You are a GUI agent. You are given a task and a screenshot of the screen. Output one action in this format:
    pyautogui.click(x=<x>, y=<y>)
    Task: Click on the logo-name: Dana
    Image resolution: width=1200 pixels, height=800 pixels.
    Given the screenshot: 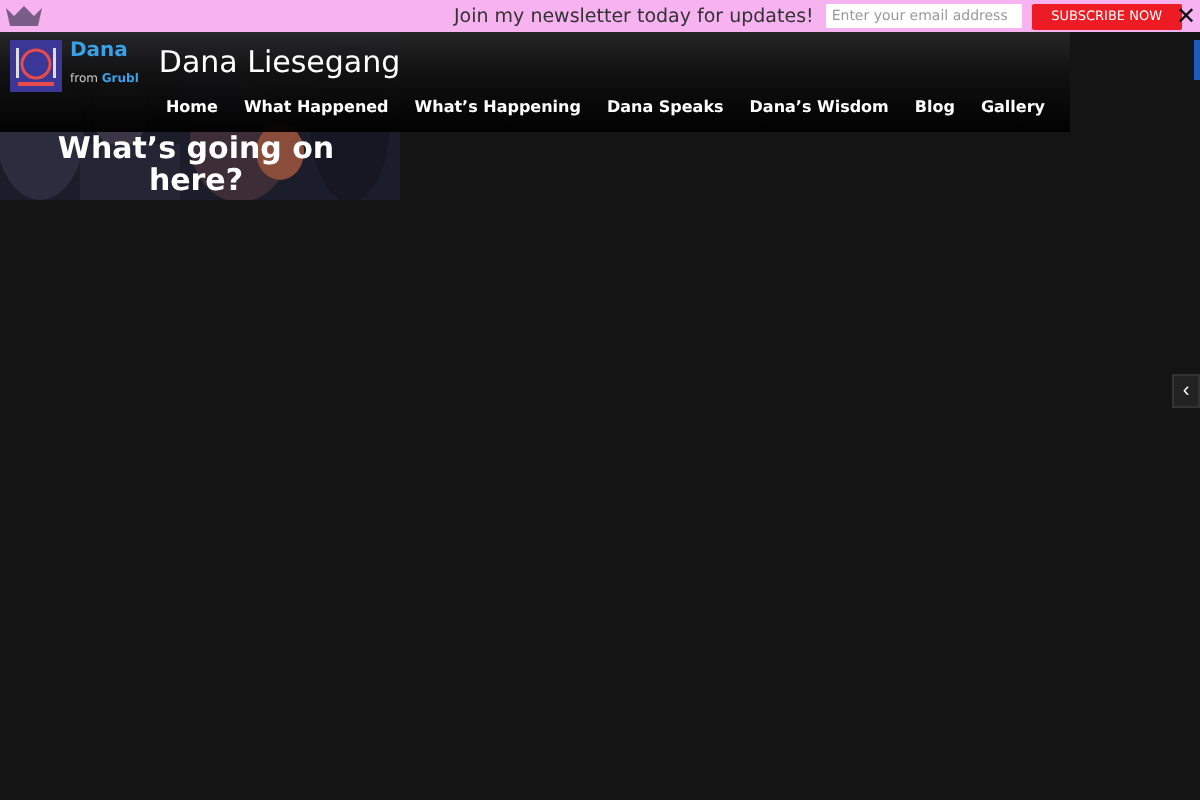 What is the action you would take?
    pyautogui.click(x=104, y=51)
    